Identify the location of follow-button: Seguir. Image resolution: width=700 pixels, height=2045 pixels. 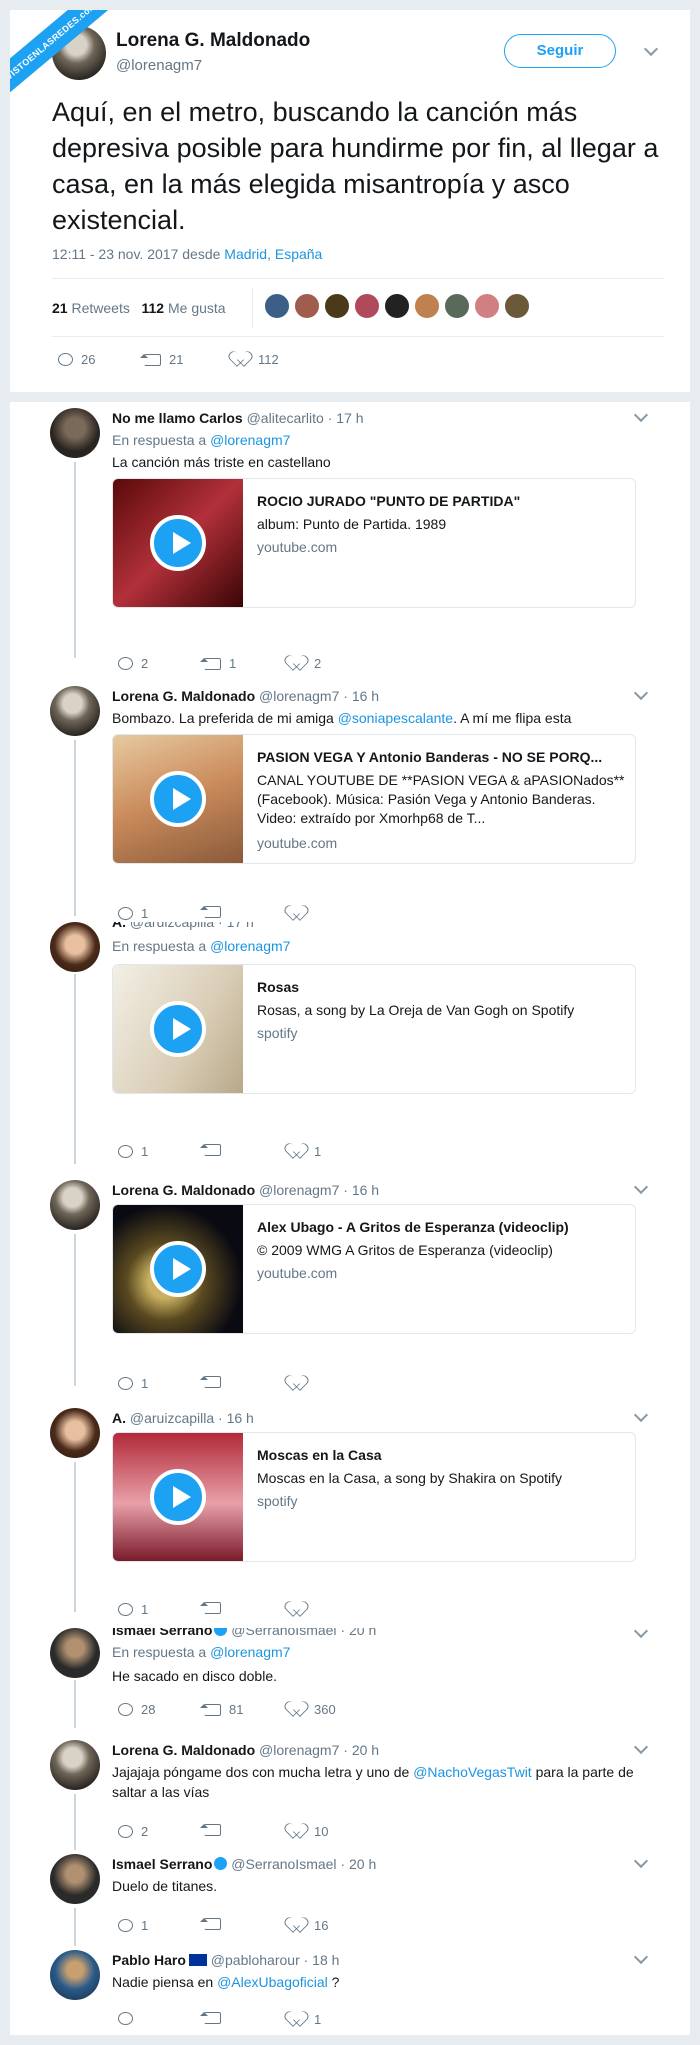
(560, 51).